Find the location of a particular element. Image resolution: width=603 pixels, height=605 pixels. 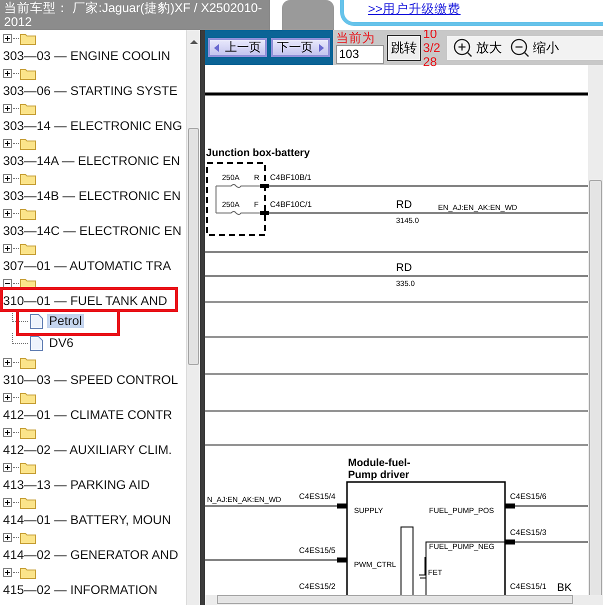

connector-label: C4ES15/6 is located at coordinates (528, 496).